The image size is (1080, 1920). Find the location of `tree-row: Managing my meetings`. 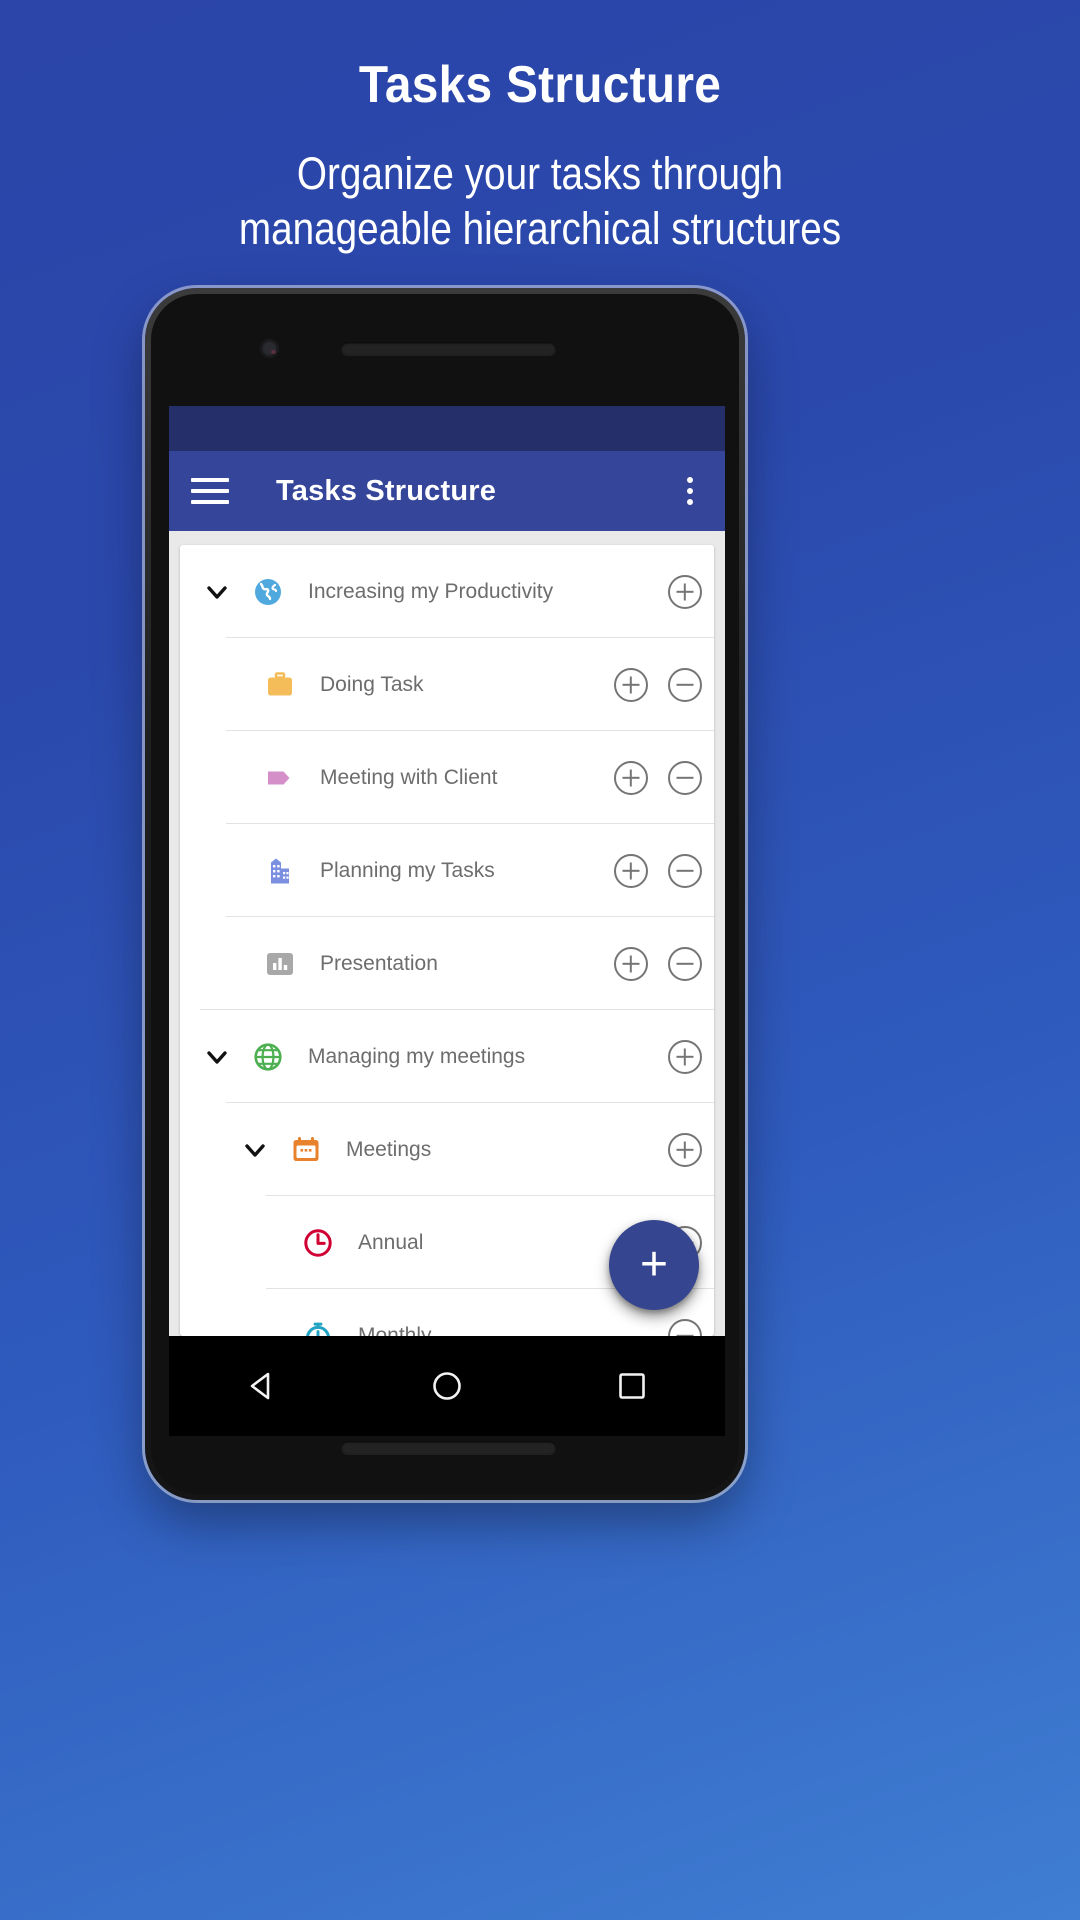

tree-row: Managing my meetings is located at coordinates (447, 1056).